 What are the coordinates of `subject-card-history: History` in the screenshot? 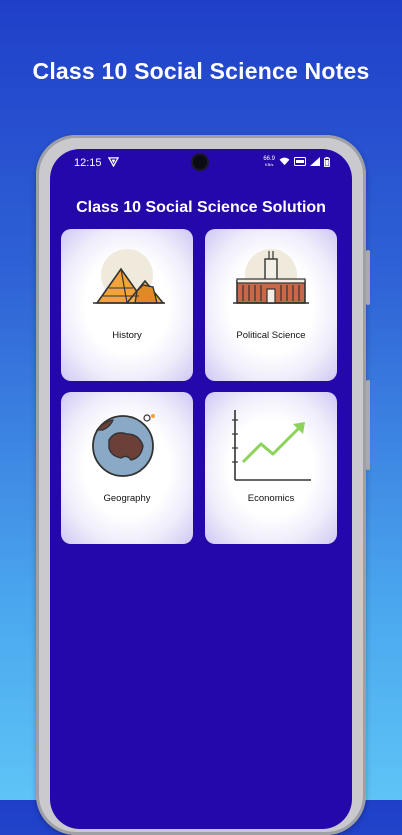 It's located at (127, 305).